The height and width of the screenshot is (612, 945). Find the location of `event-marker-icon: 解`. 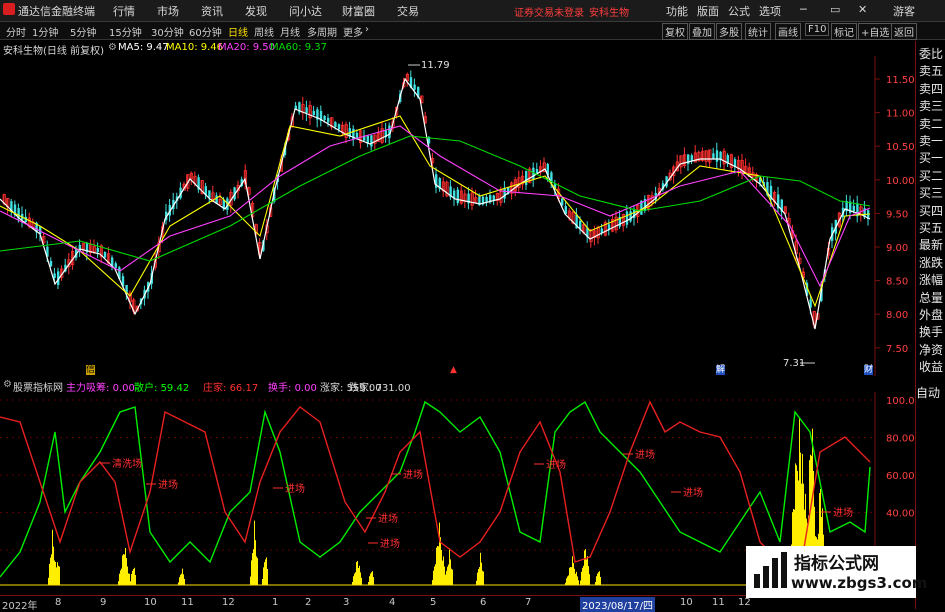

event-marker-icon: 解 is located at coordinates (720, 370).